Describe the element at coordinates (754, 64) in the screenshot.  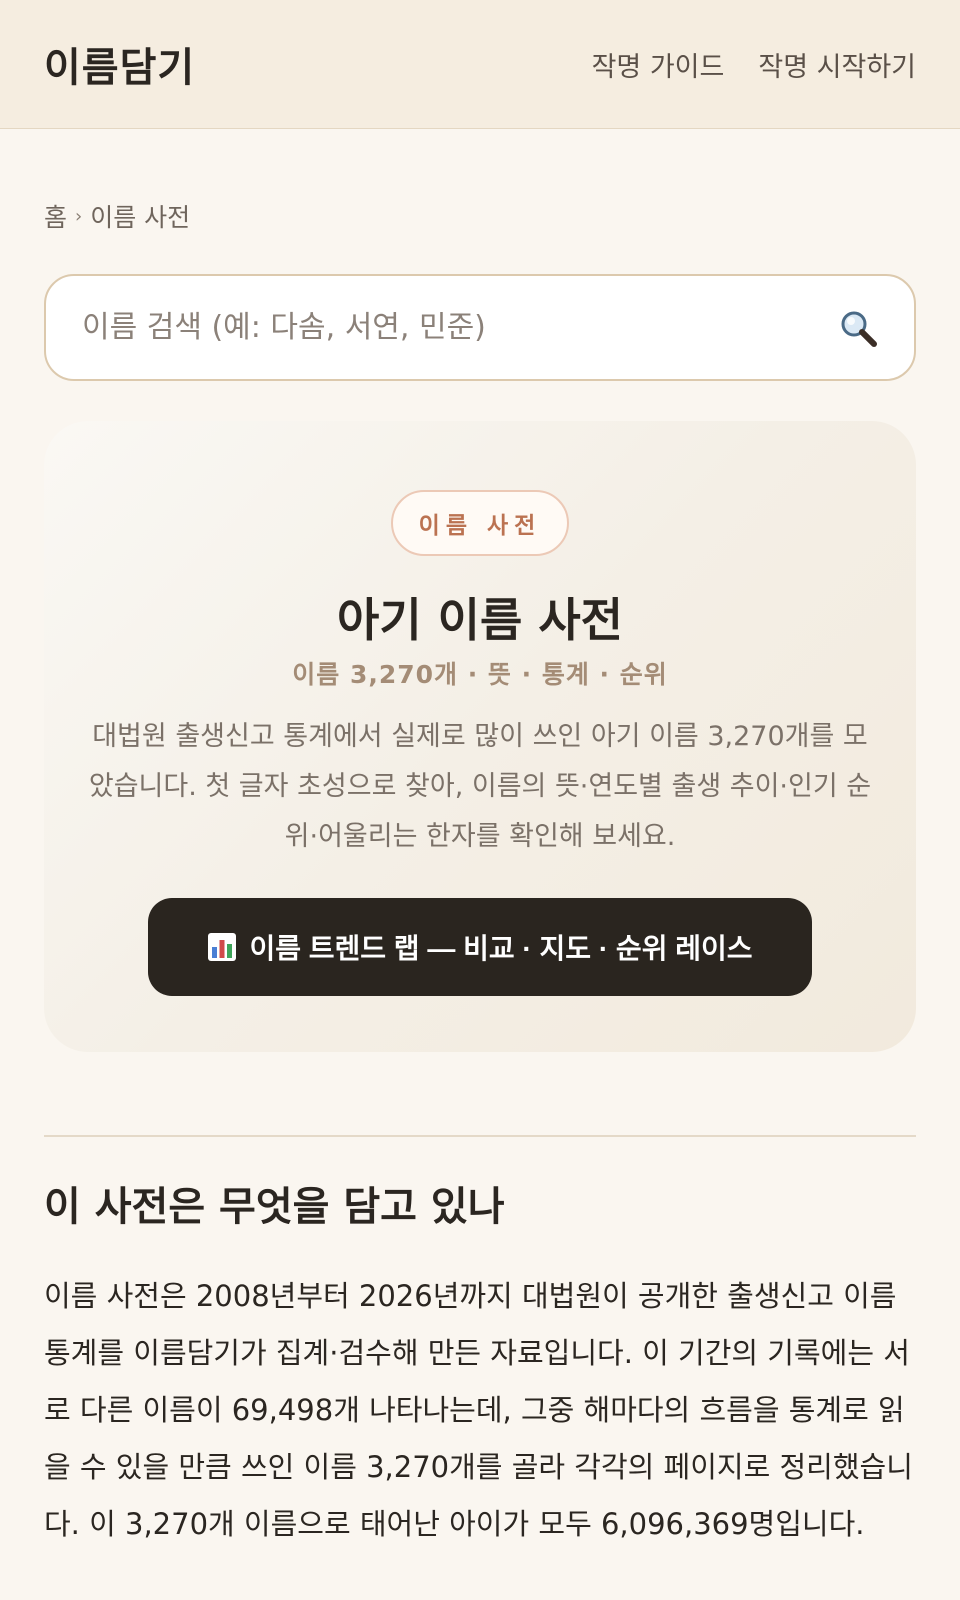
I see `main-nav: 작명 가이드 작명 시작하기` at that location.